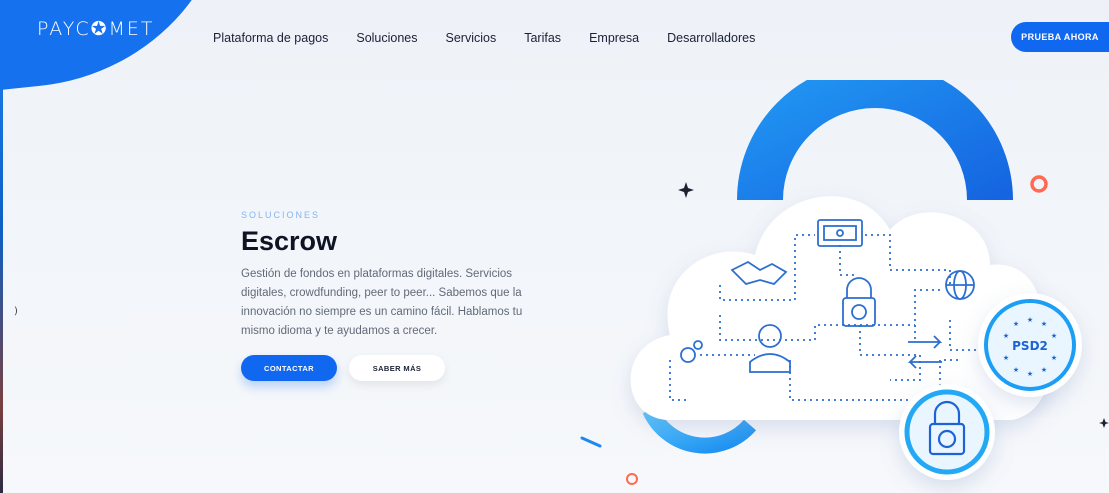 Image resolution: width=1109 pixels, height=493 pixels. What do you see at coordinates (614, 38) in the screenshot?
I see `nav-item-empresa: Empresa` at bounding box center [614, 38].